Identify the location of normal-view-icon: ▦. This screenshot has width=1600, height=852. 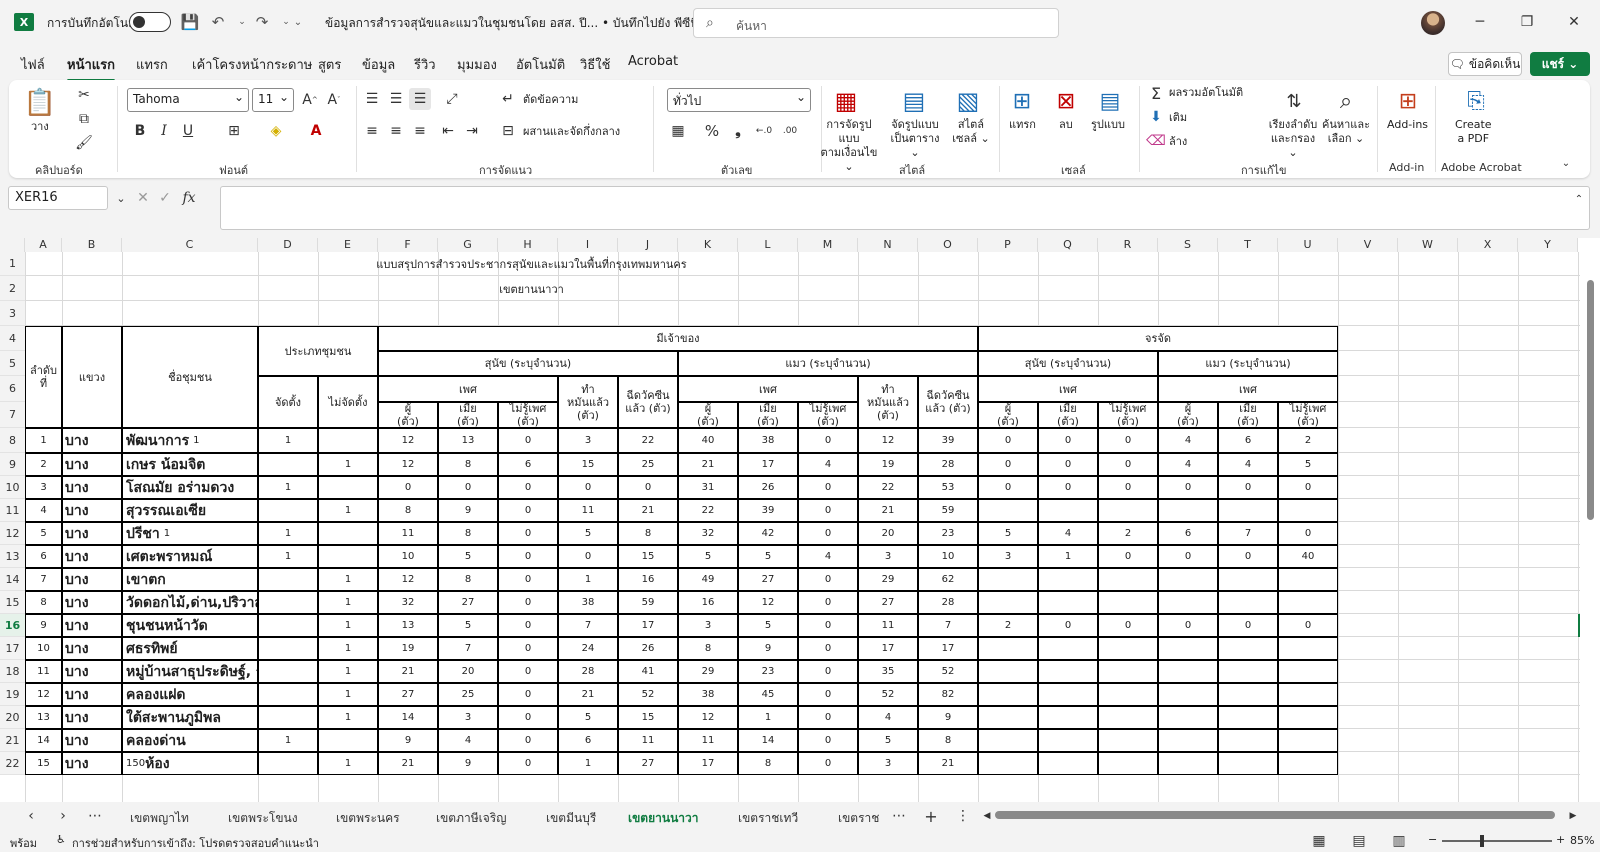
(1319, 841).